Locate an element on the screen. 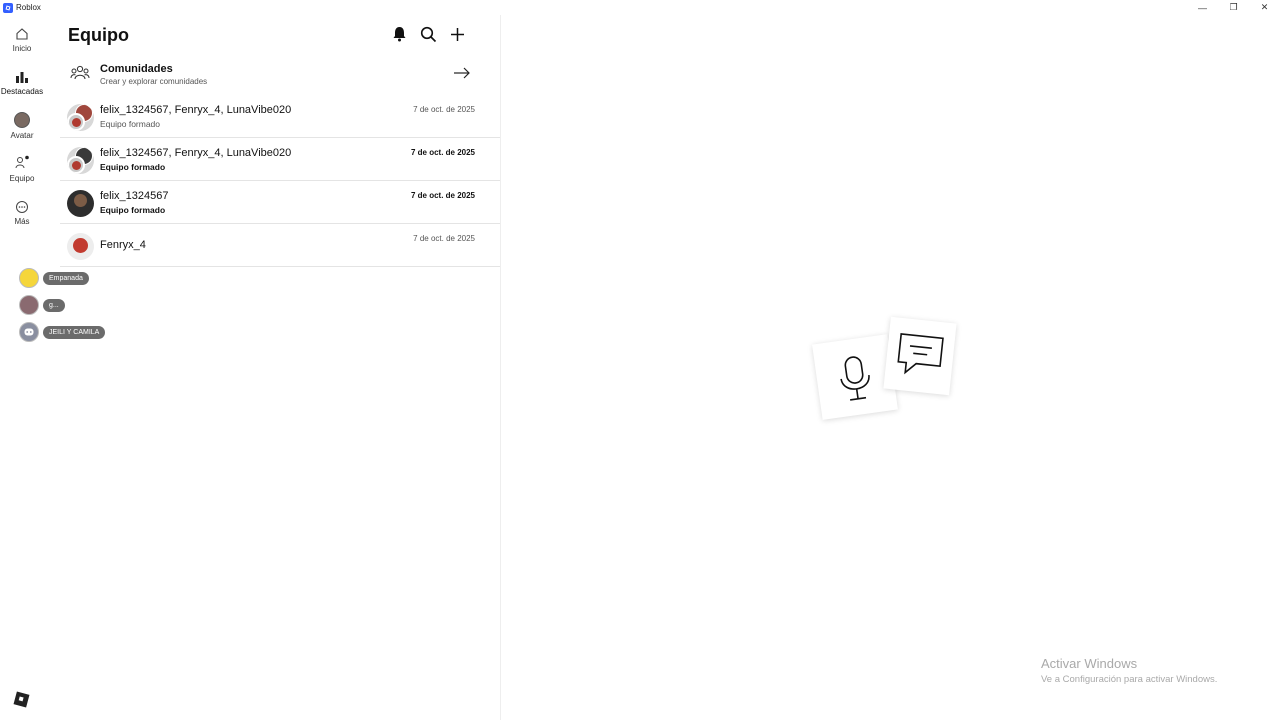 This screenshot has height=720, width=1280. avatar-icon is located at coordinates (22, 120).